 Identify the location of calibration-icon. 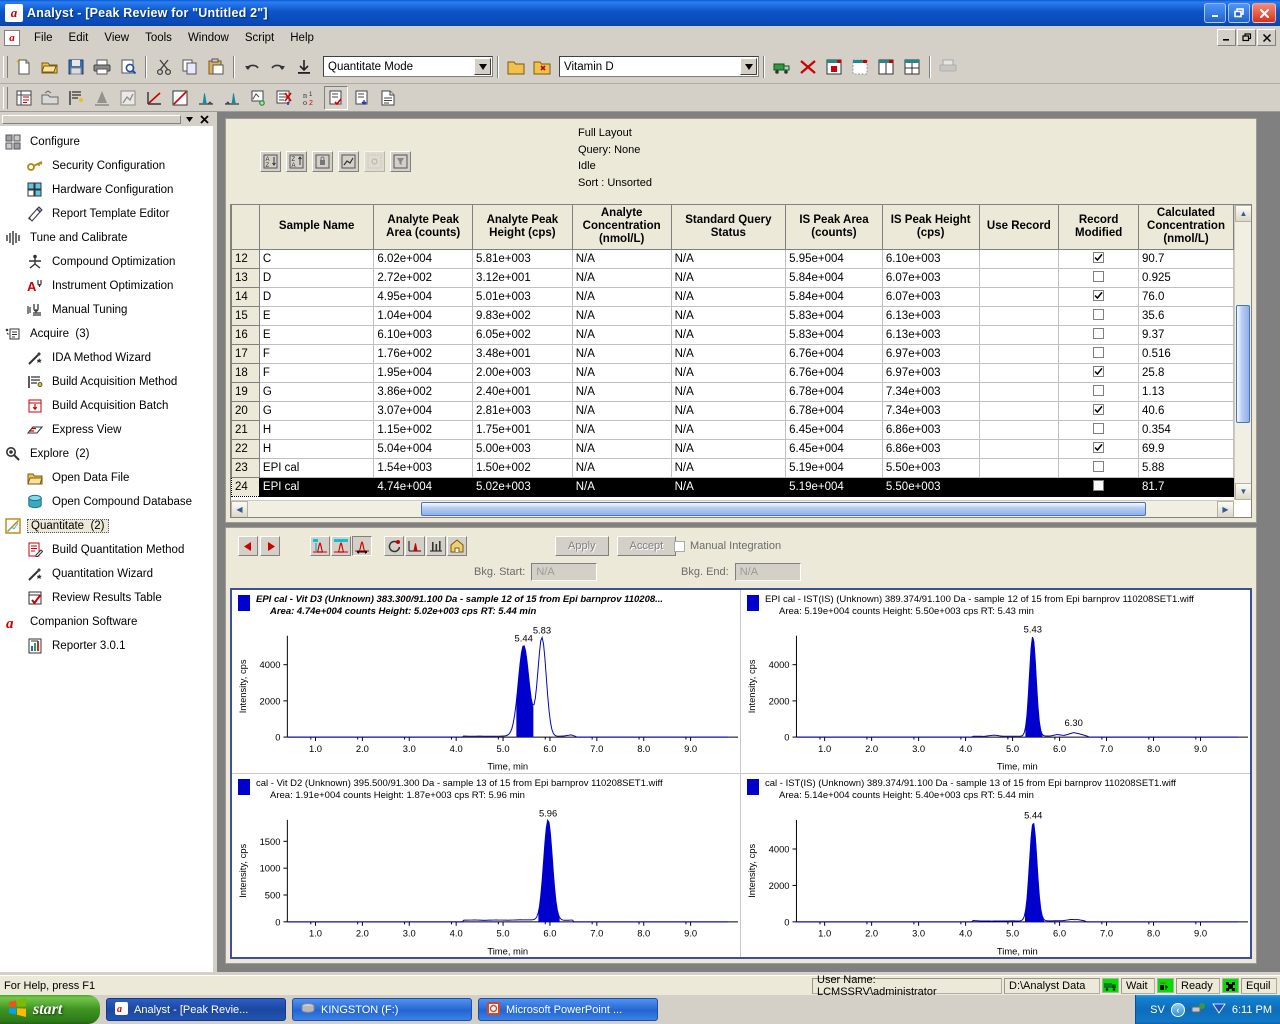
(128, 98).